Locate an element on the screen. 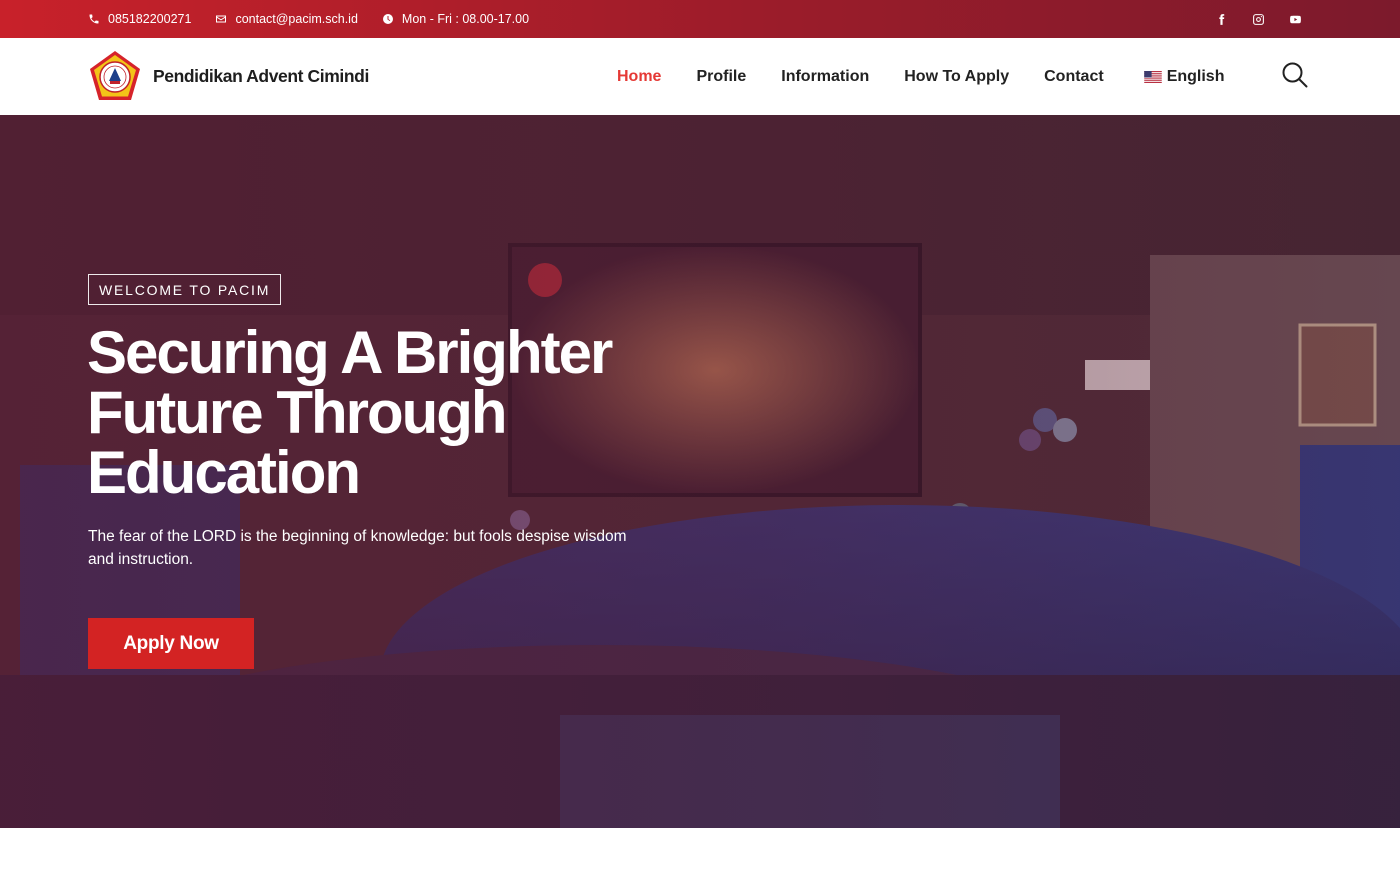 The width and height of the screenshot is (1400, 875). brand: Pendidikan Advent Cimindi is located at coordinates (228, 76).